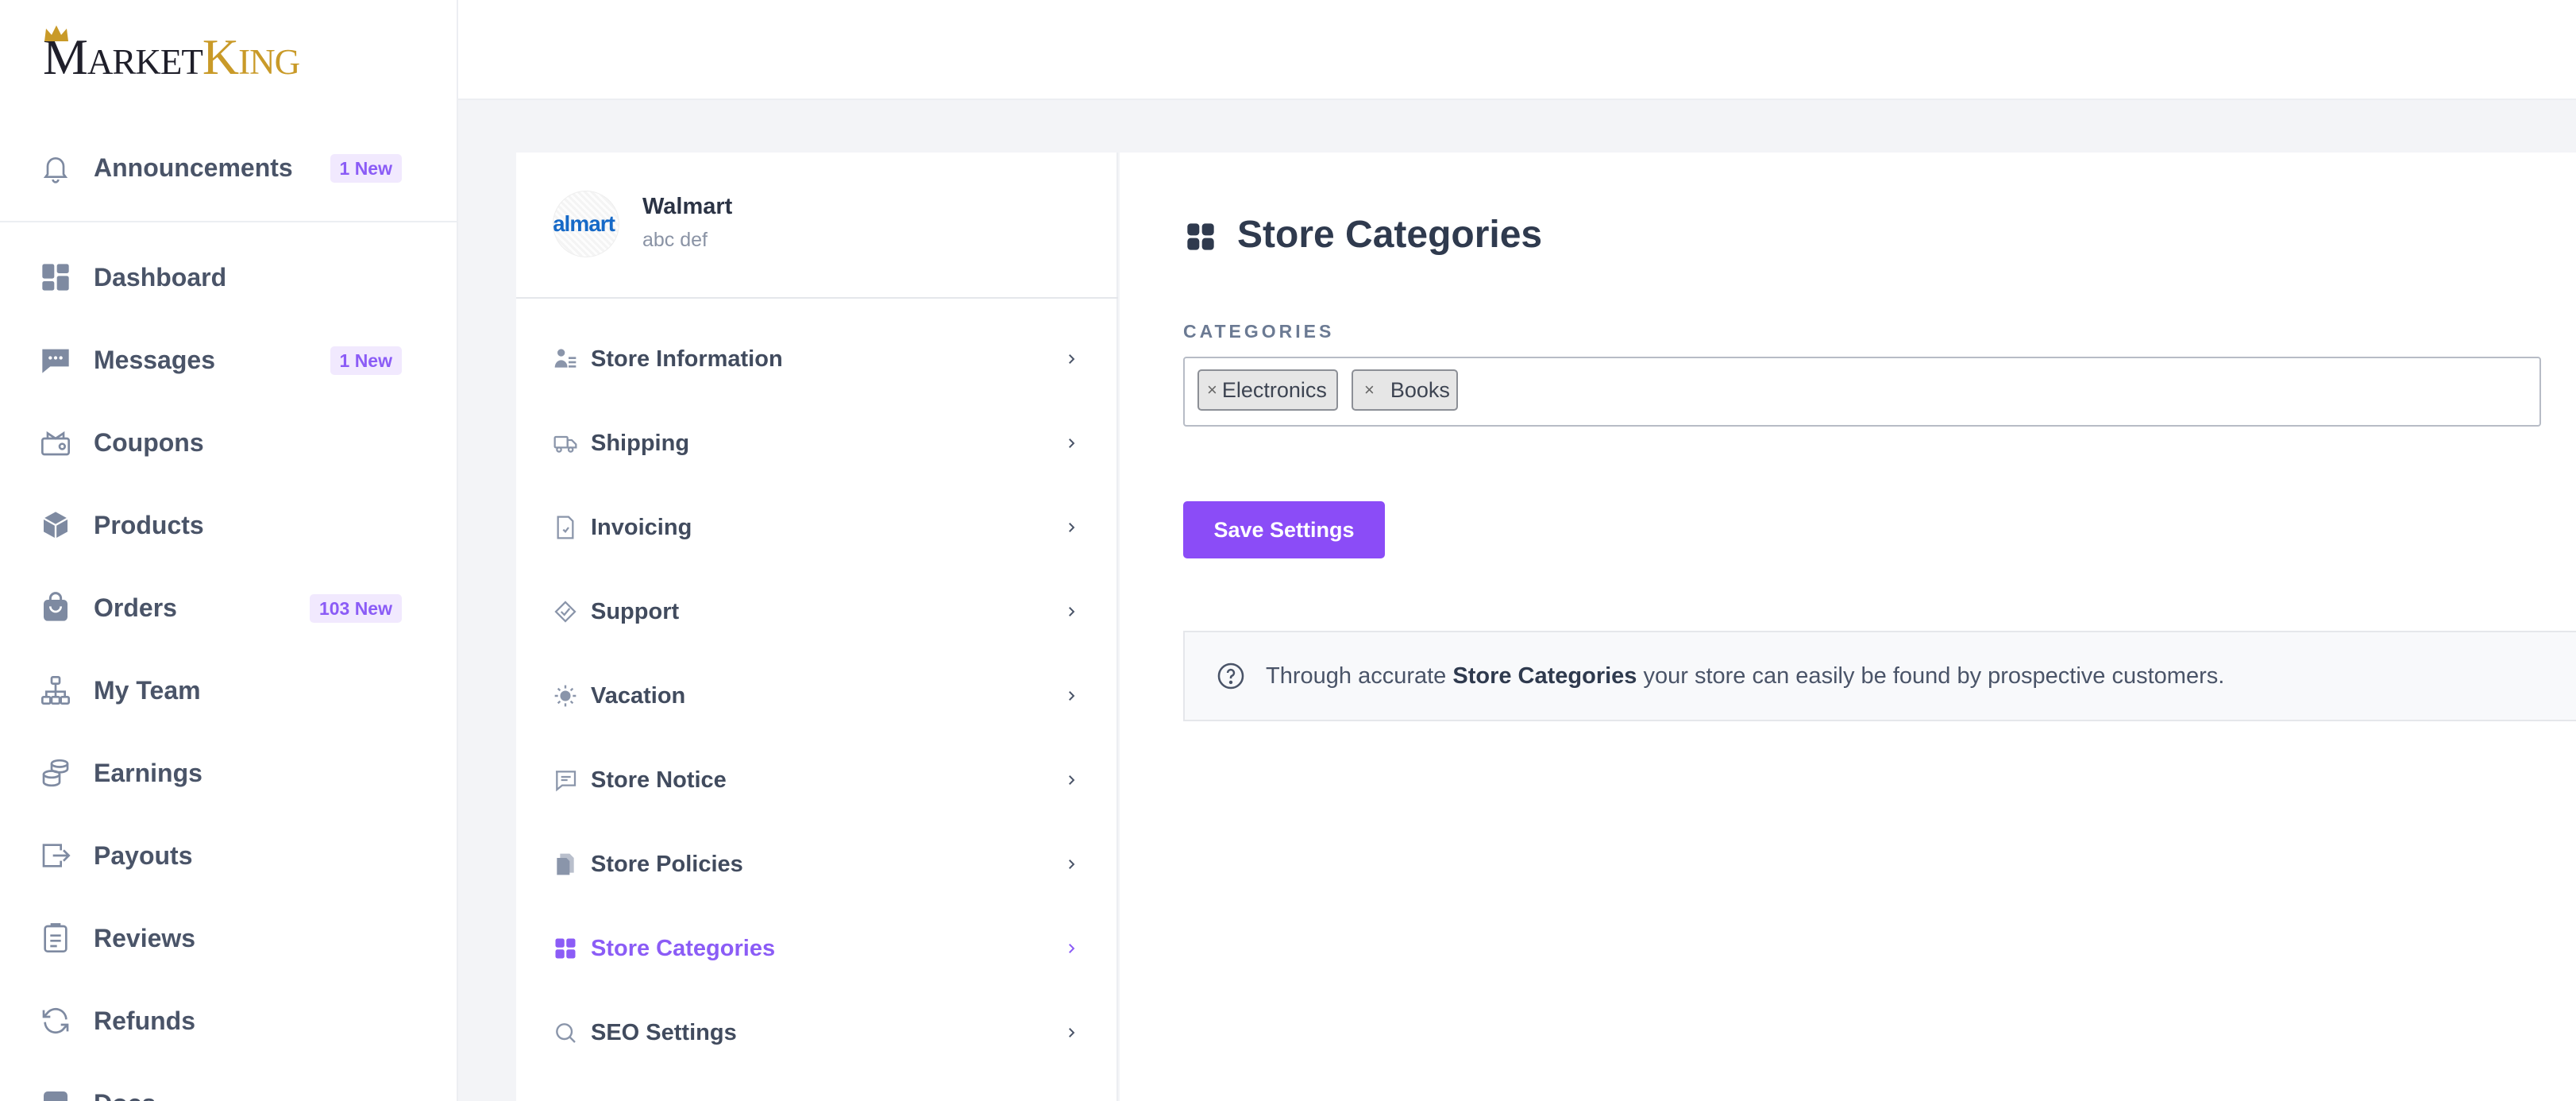  What do you see at coordinates (641, 527) in the screenshot?
I see `menu-item-label: Invoicing` at bounding box center [641, 527].